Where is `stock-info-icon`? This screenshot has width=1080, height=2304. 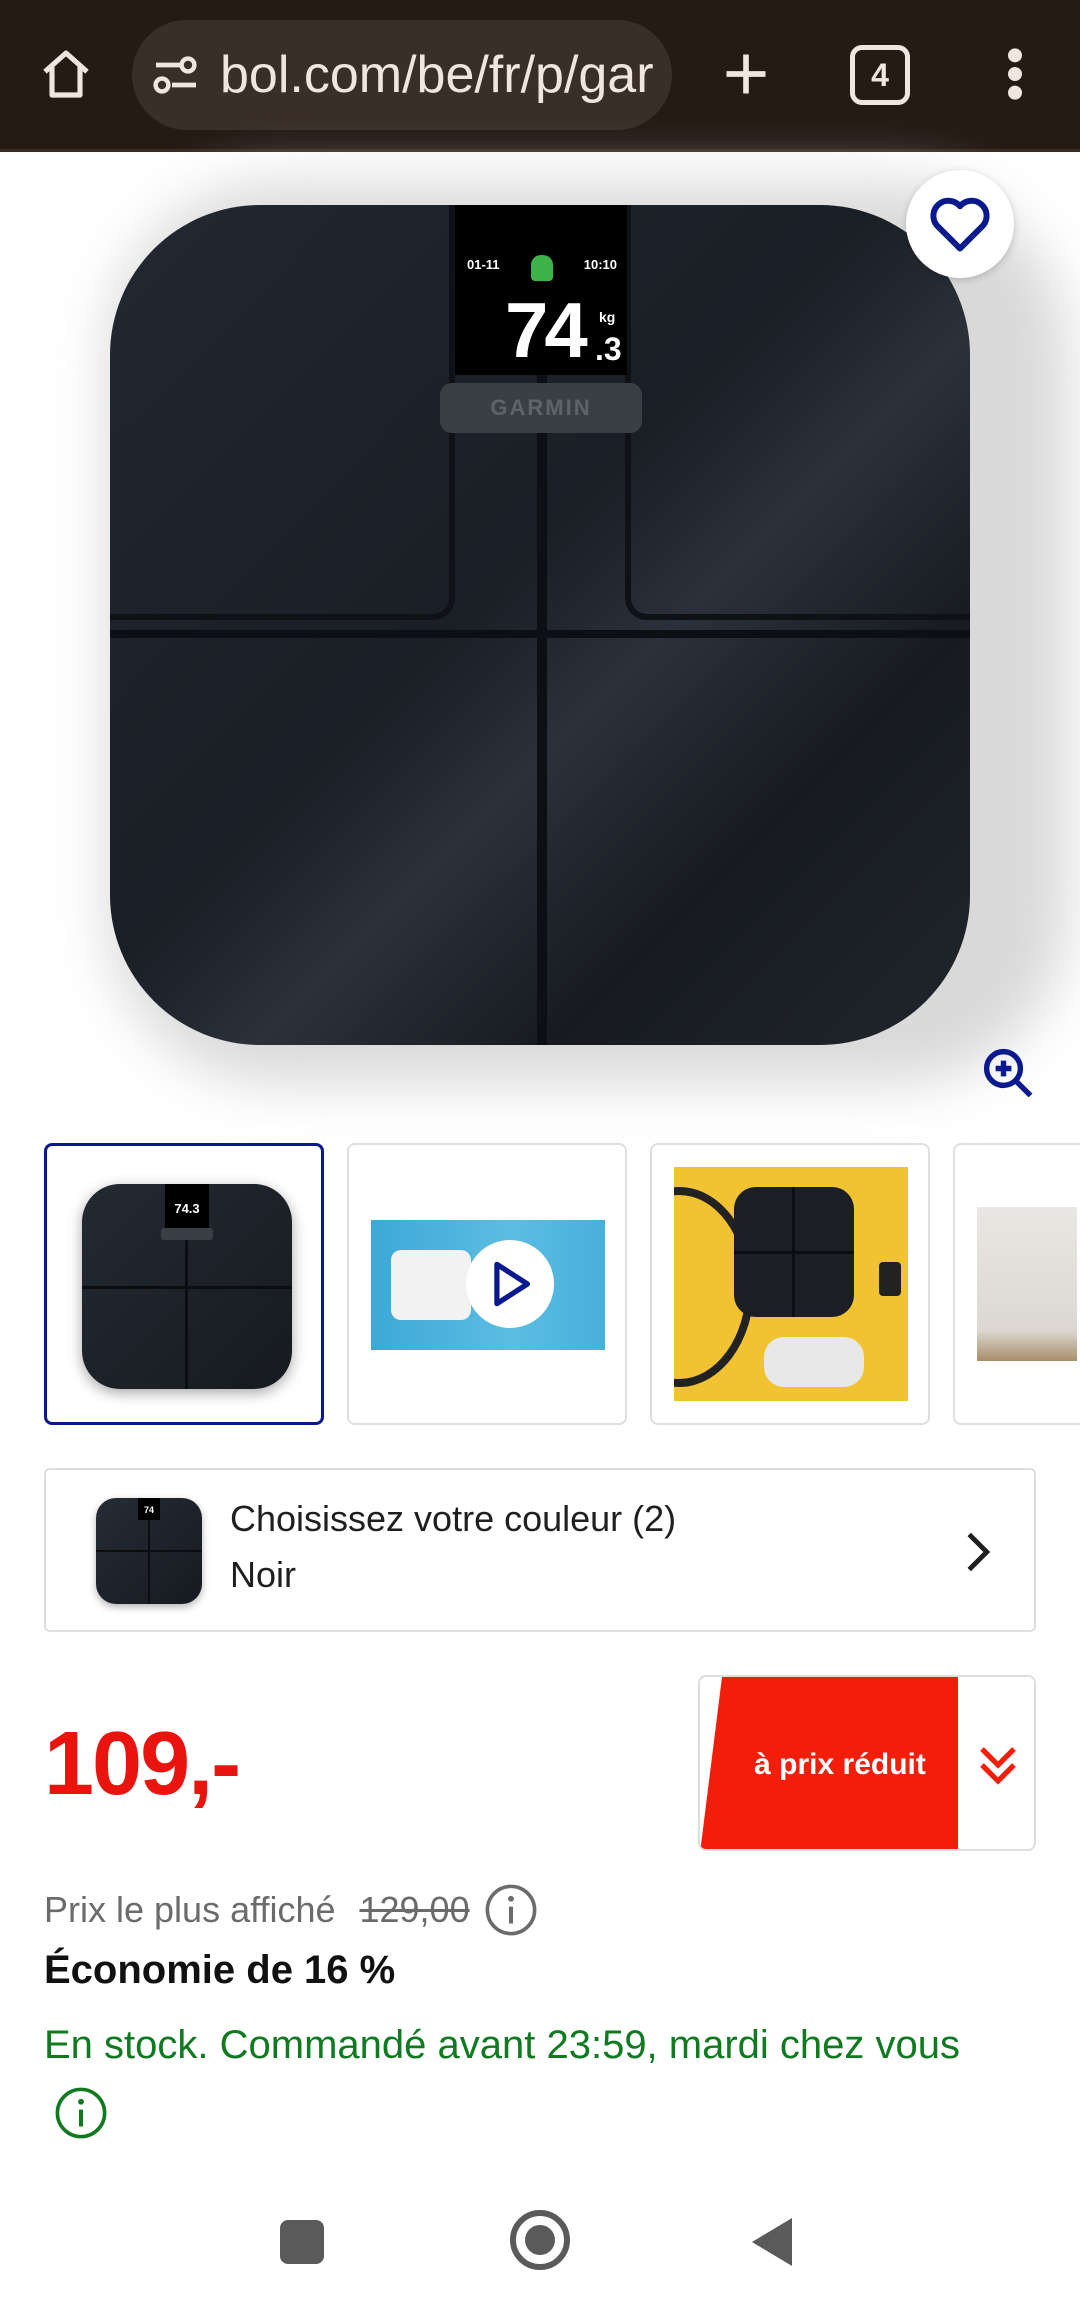 stock-info-icon is located at coordinates (81, 2113).